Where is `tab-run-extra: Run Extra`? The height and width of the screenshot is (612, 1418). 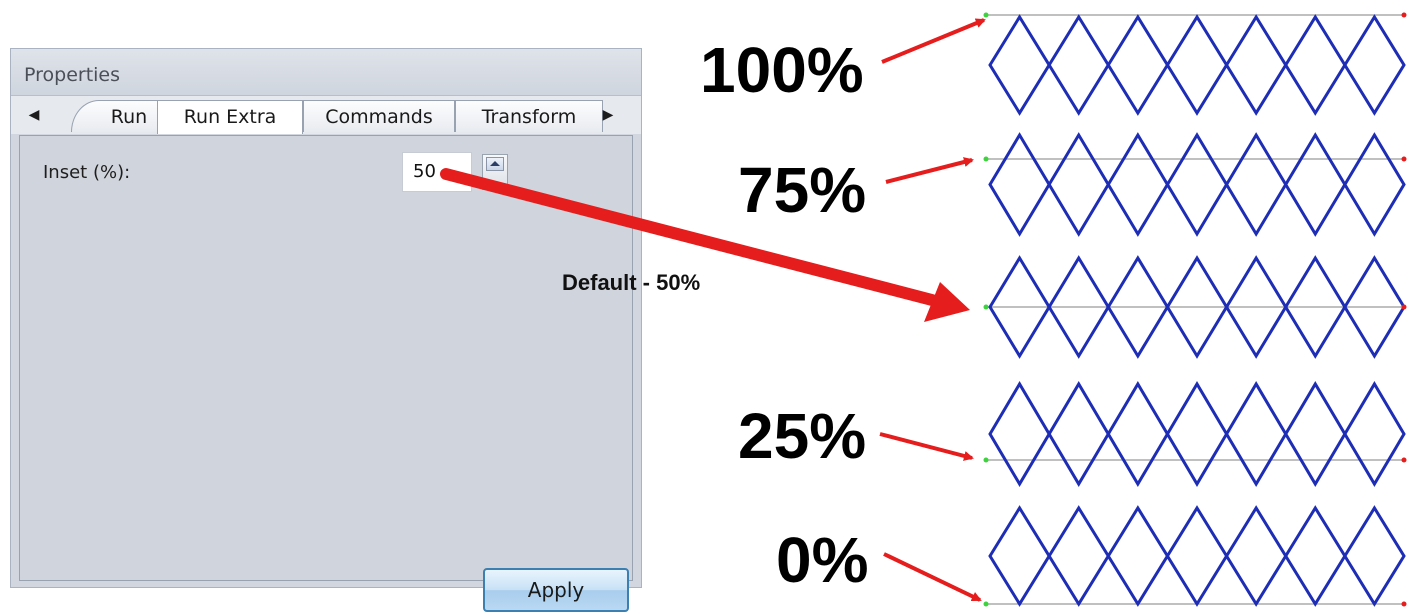
tab-run-extra: Run Extra is located at coordinates (230, 117).